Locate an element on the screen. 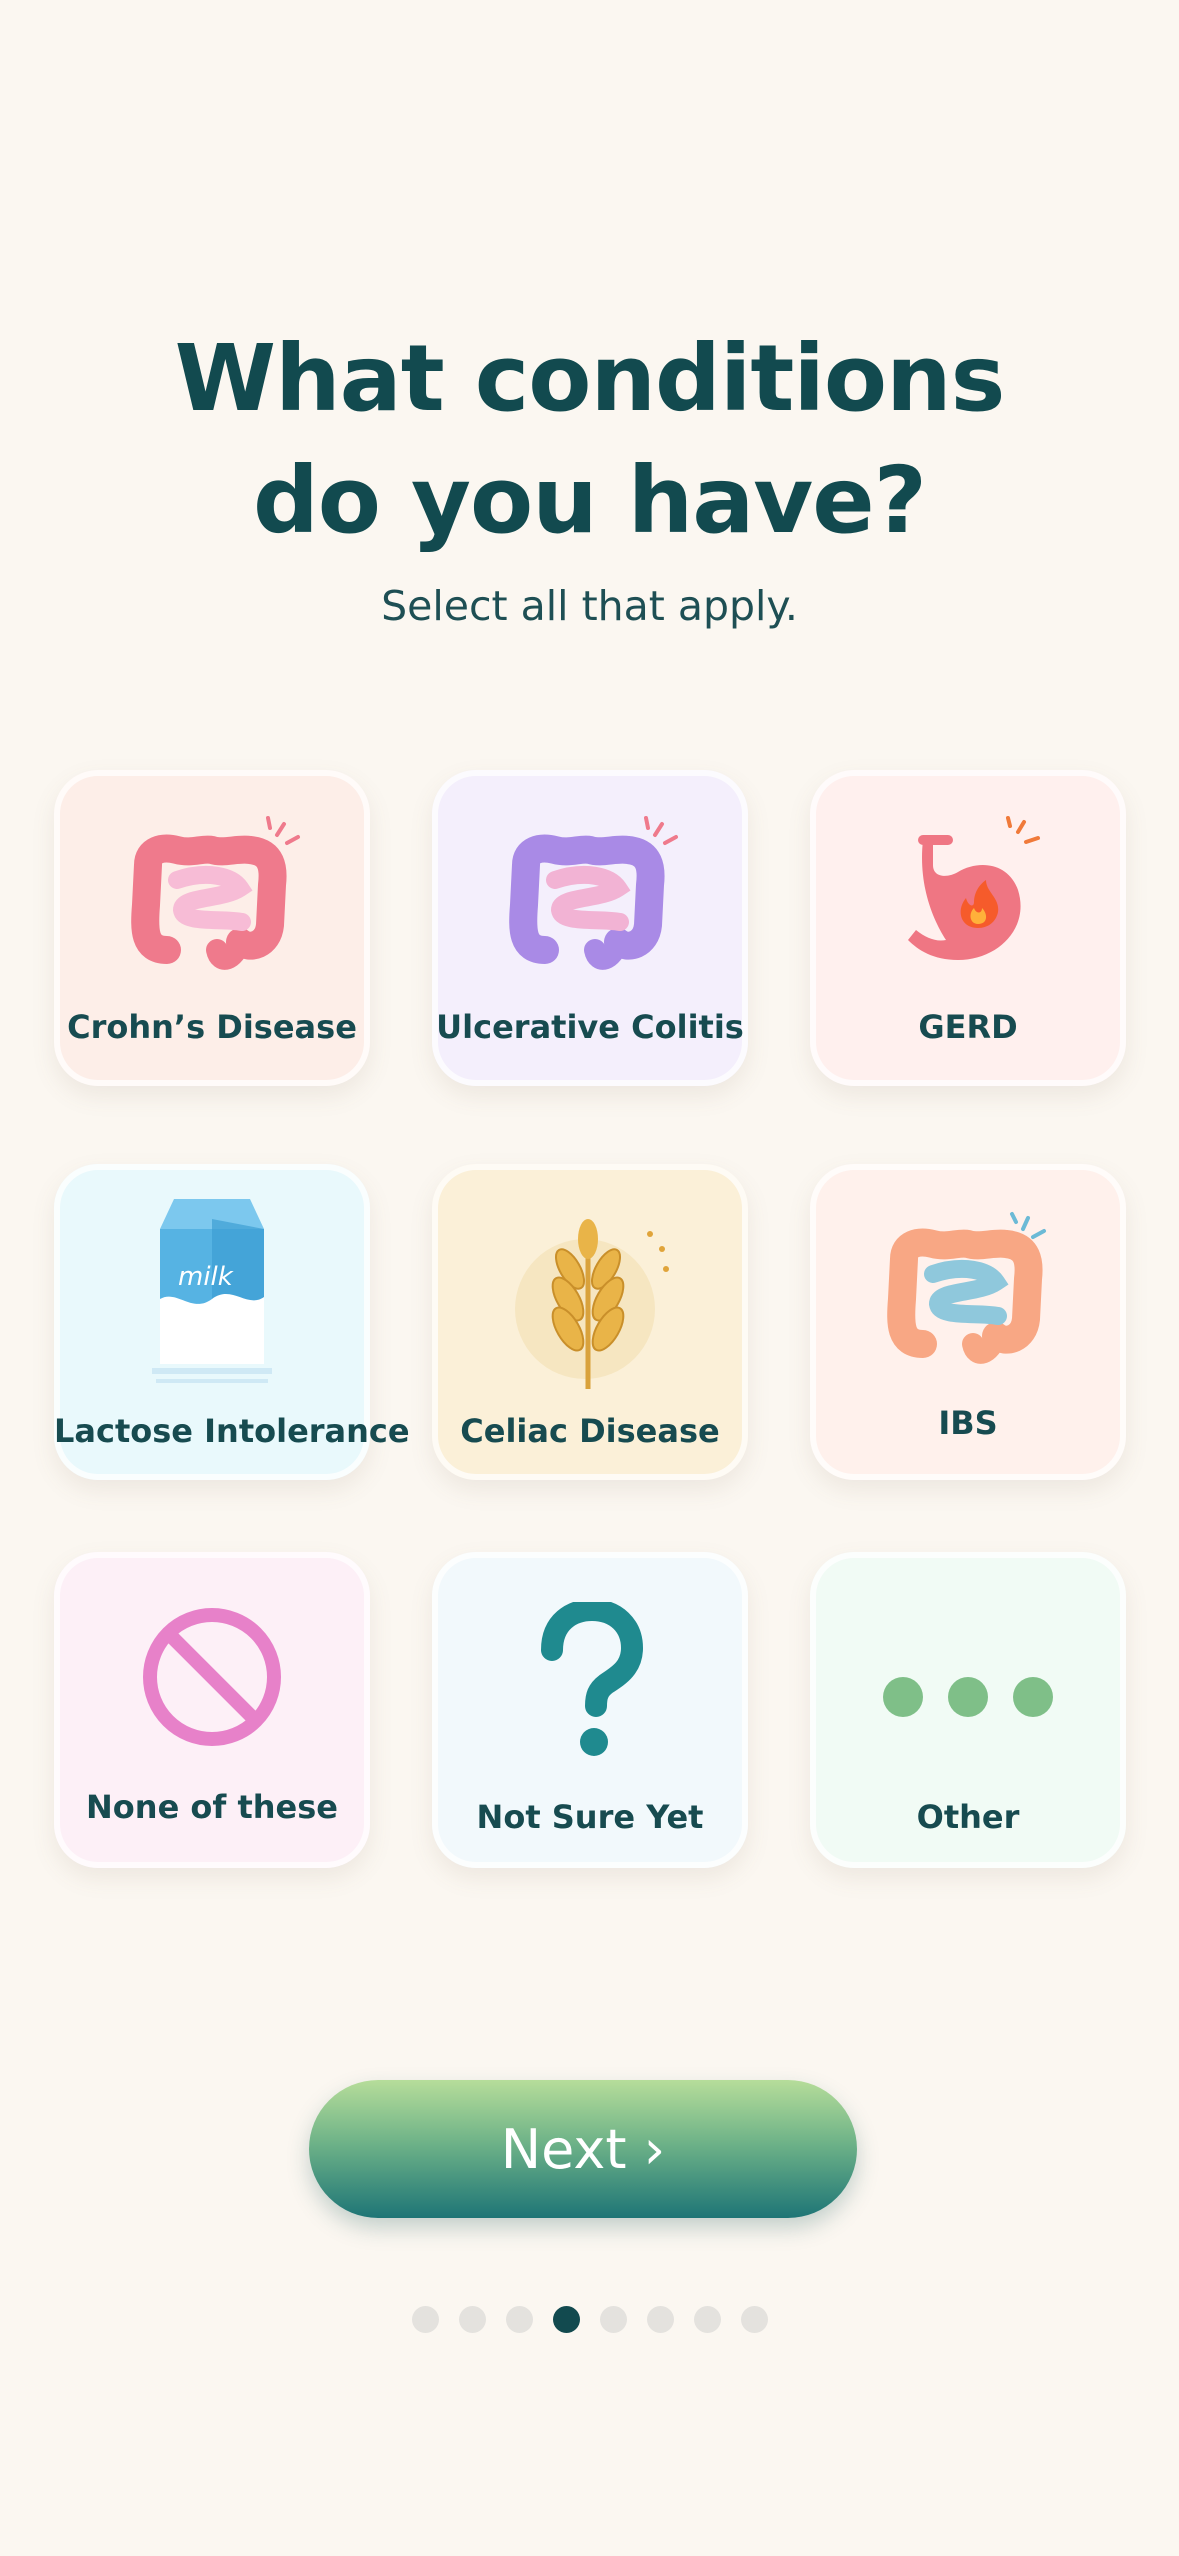 The height and width of the screenshot is (2556, 1179). option-not-sure-yet: Not Sure Yet is located at coordinates (590, 1710).